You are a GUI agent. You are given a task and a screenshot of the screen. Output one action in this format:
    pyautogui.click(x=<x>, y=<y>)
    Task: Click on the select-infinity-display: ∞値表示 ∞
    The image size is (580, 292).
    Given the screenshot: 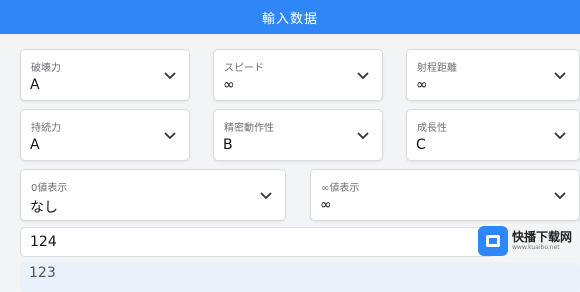 What is the action you would take?
    pyautogui.click(x=445, y=195)
    